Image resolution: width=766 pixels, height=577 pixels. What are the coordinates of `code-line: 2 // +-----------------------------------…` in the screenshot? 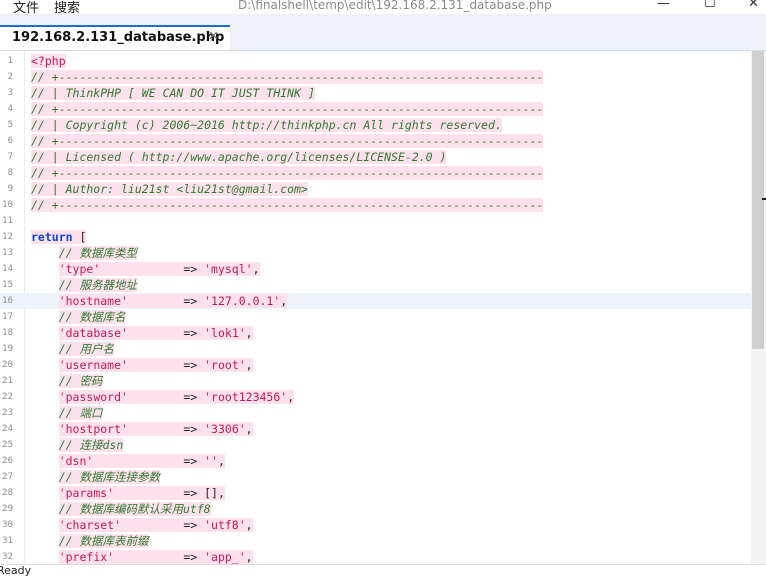 It's located at (375, 77).